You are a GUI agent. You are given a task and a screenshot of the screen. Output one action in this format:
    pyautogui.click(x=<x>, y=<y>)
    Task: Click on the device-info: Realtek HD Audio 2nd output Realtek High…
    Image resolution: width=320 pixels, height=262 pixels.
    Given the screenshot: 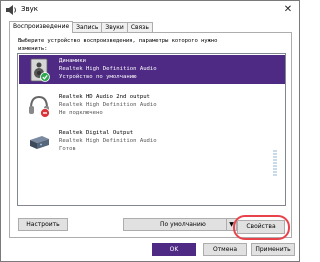 What is the action you would take?
    pyautogui.click(x=108, y=105)
    